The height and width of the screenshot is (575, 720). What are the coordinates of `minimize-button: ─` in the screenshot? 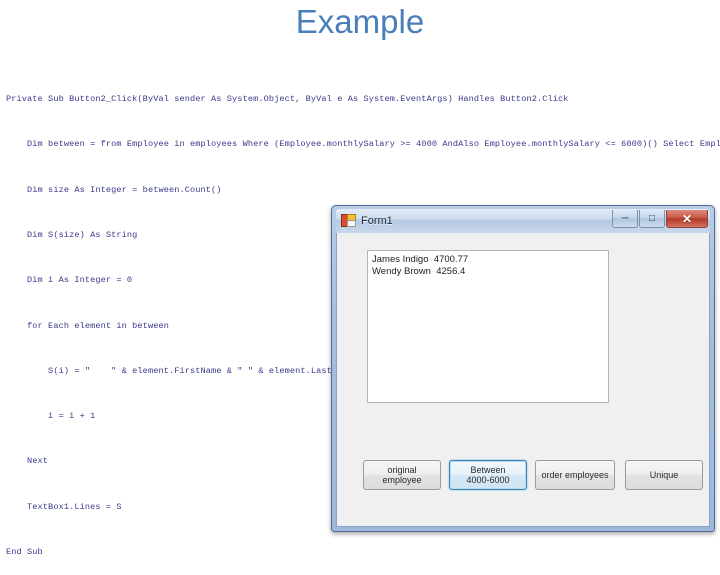 It's located at (625, 219).